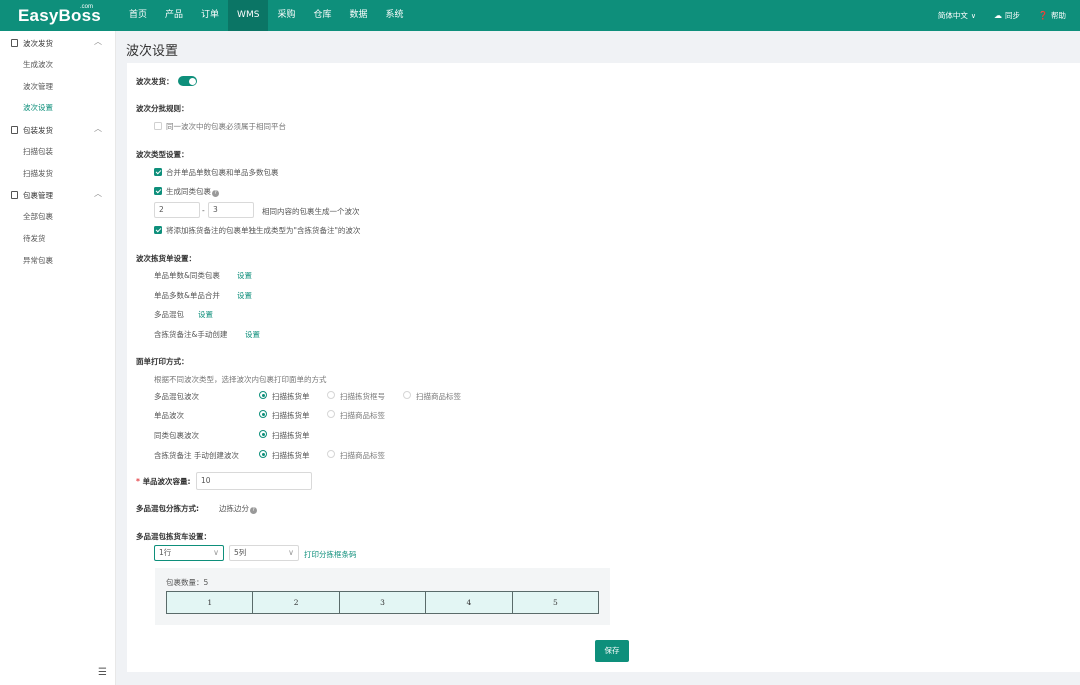 The image size is (1080, 685). I want to click on wave-shipping-label: 波次发货：, so click(155, 81).